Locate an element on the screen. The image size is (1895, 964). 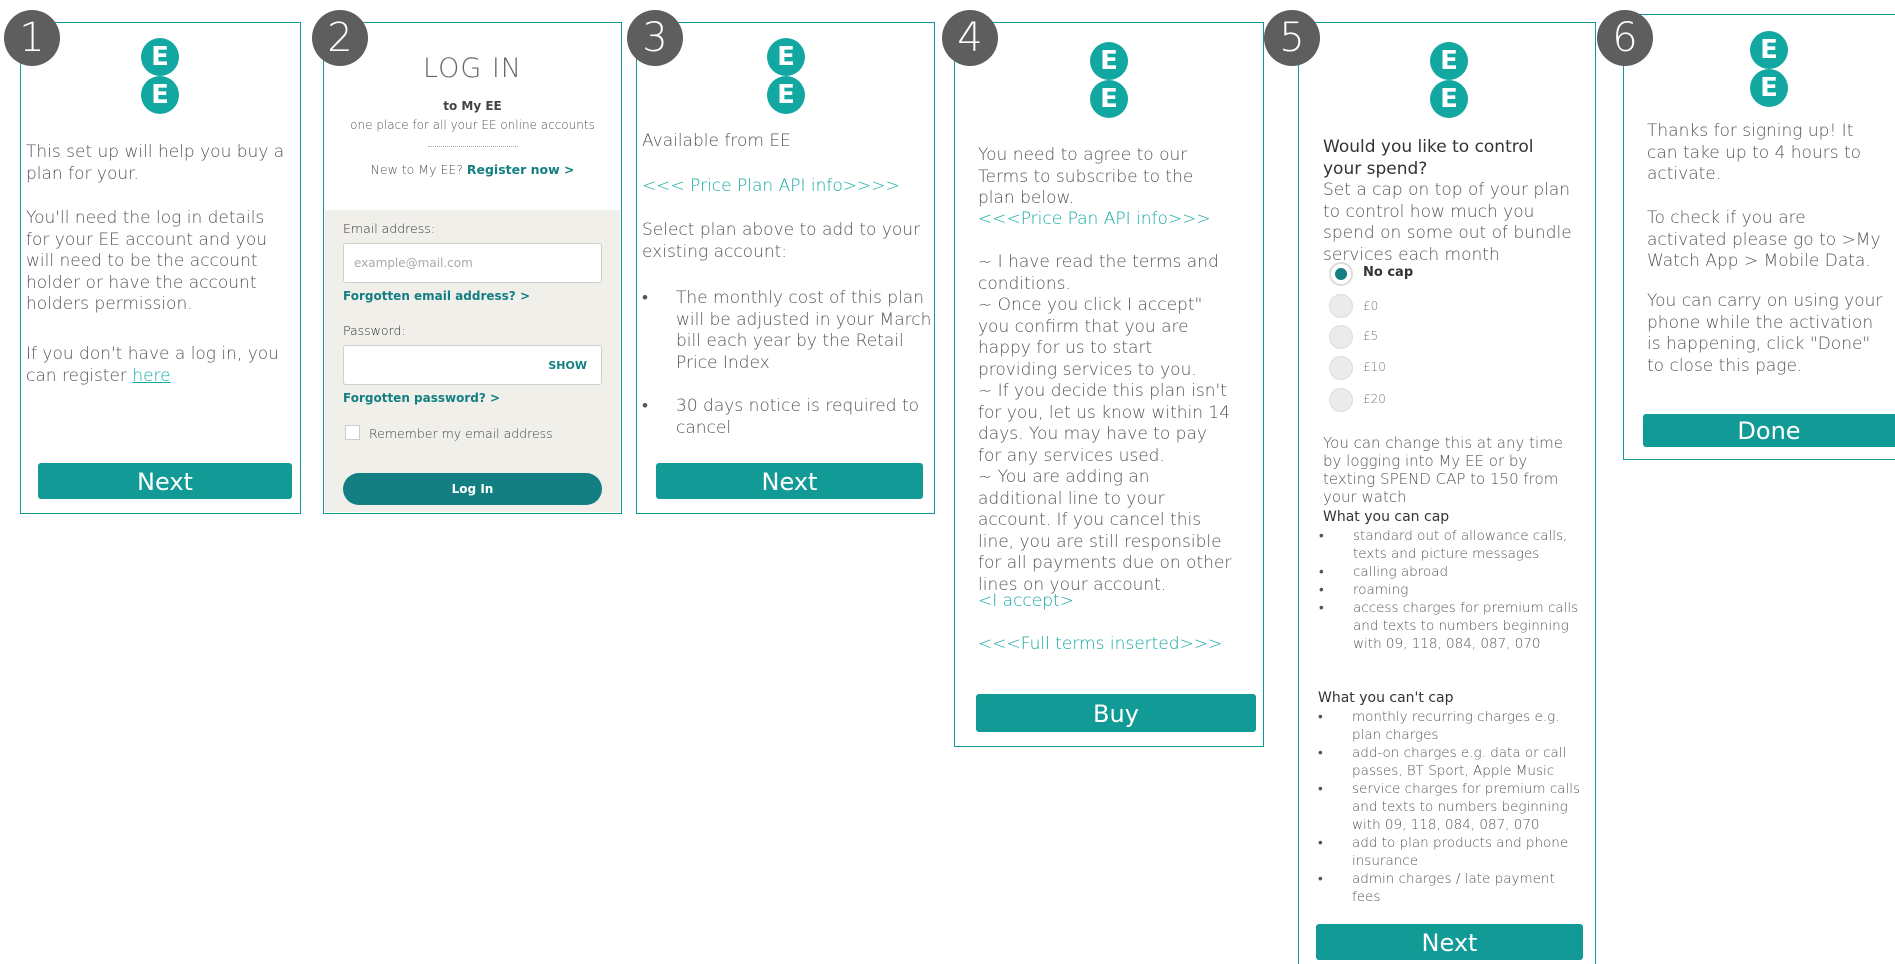
step-badge-4: 4 is located at coordinates (970, 38).